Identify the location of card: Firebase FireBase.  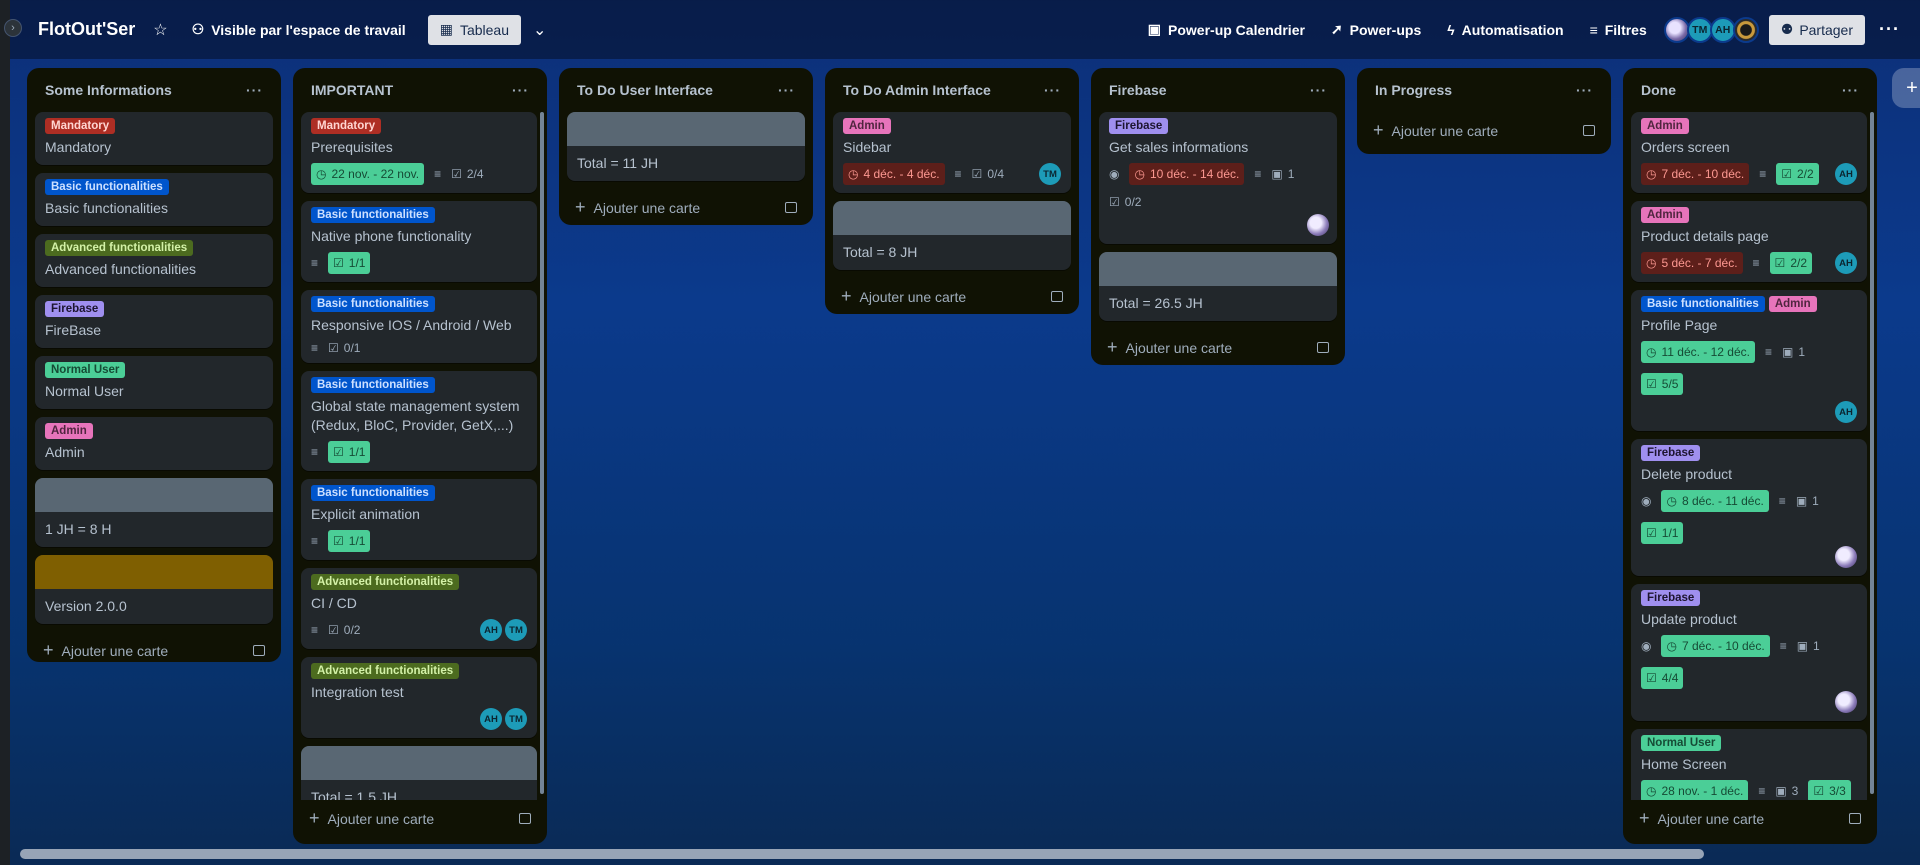
(154, 321).